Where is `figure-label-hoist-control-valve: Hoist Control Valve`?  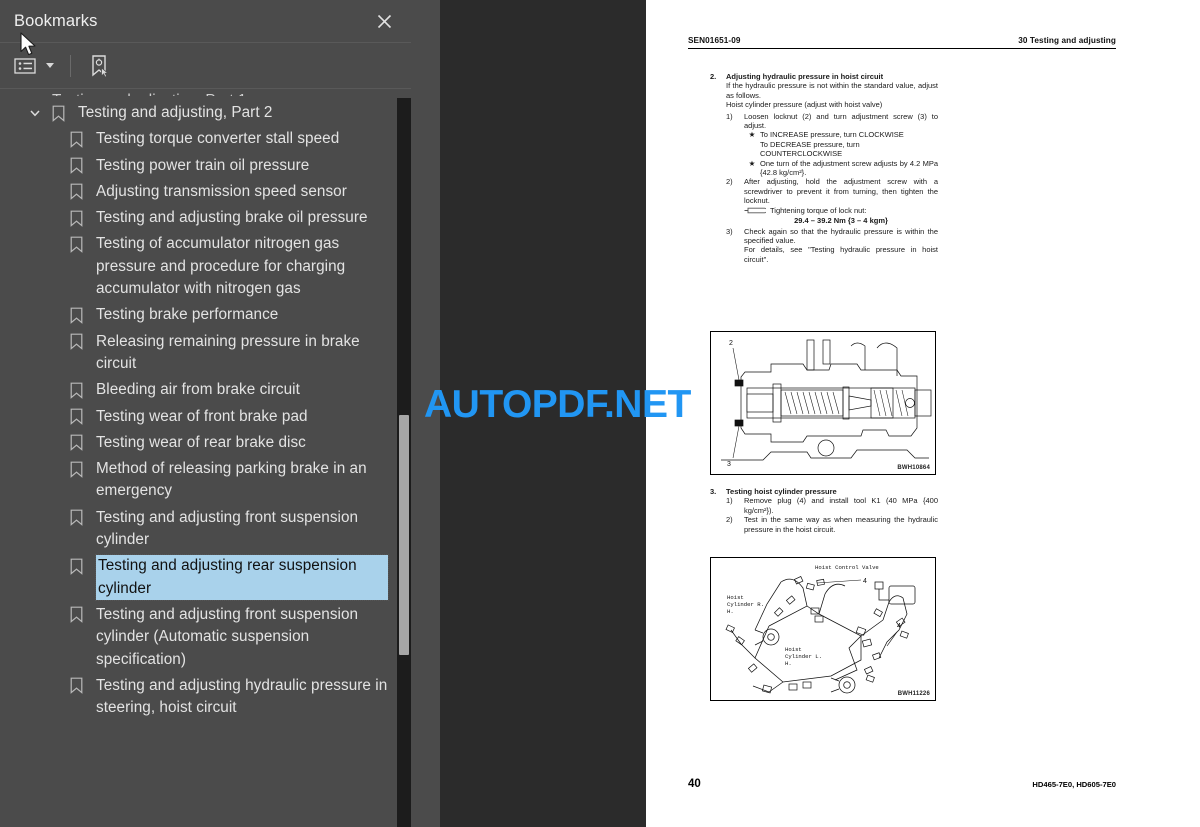
figure-label-hoist-control-valve: Hoist Control Valve is located at coordinates (847, 567).